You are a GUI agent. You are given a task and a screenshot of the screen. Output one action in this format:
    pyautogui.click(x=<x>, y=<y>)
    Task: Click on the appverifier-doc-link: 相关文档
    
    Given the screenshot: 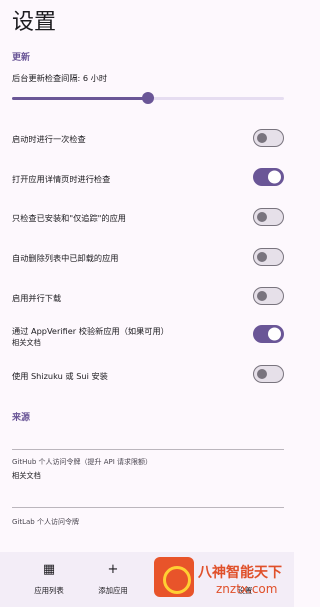 What is the action you would take?
    pyautogui.click(x=26, y=343)
    